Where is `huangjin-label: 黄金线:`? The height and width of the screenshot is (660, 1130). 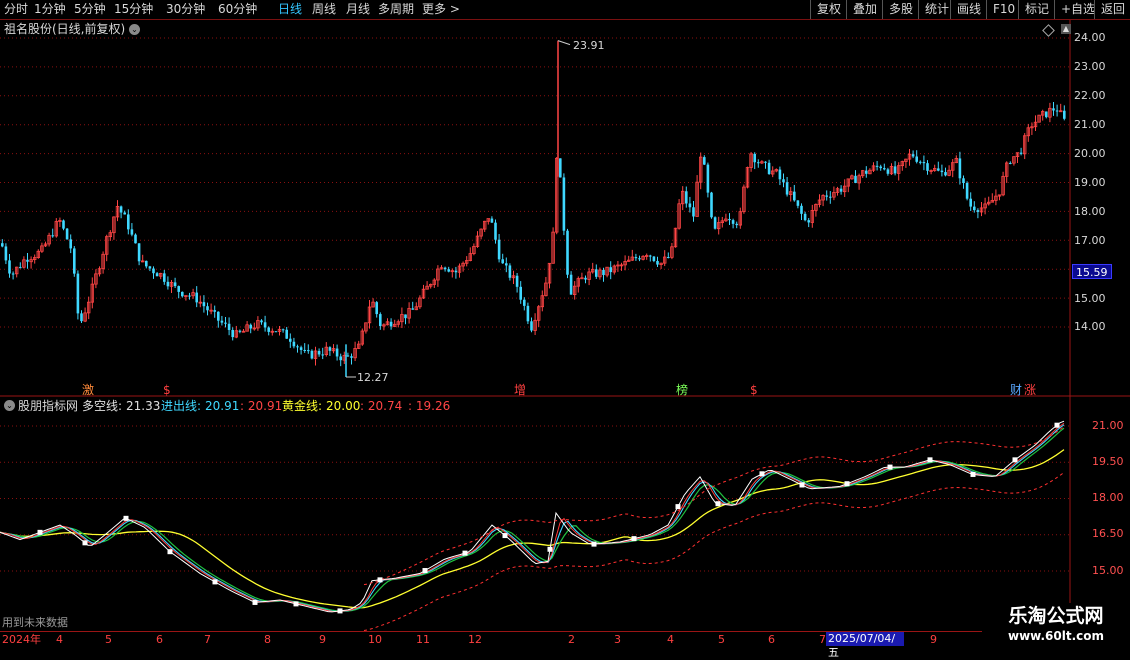 huangjin-label: 黄金线: is located at coordinates (302, 406).